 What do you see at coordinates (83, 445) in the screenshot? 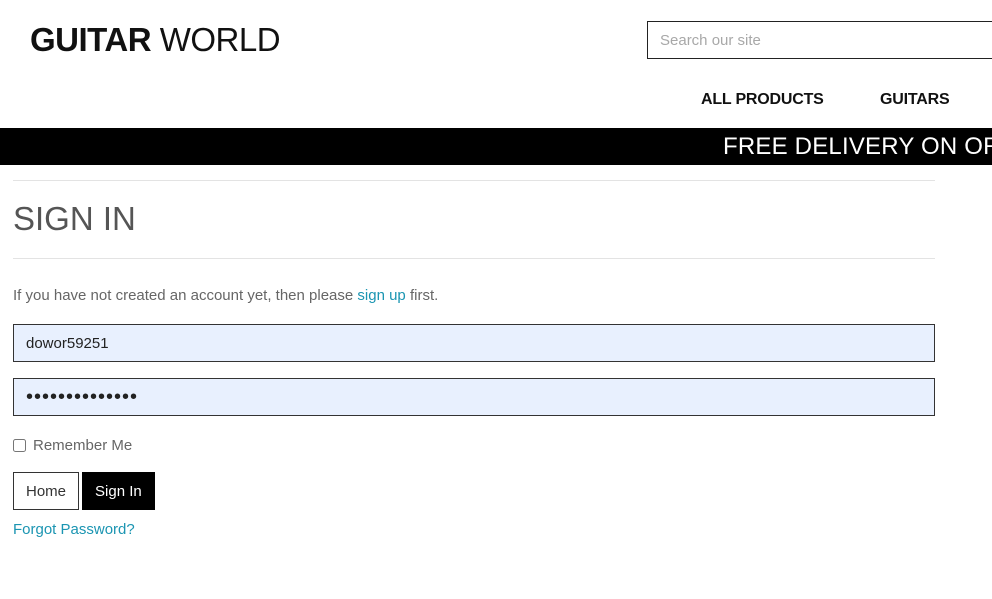
I see `remember-me-label: Remember Me` at bounding box center [83, 445].